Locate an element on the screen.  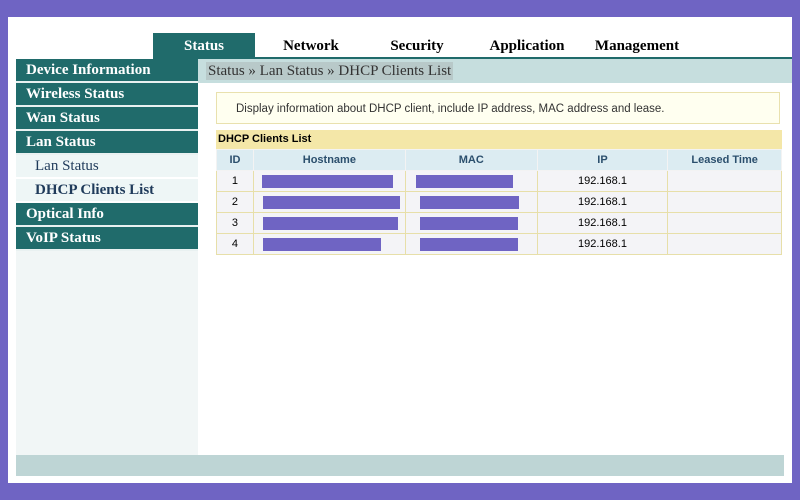
table-row: 3 192.168.1 is located at coordinates (499, 223).